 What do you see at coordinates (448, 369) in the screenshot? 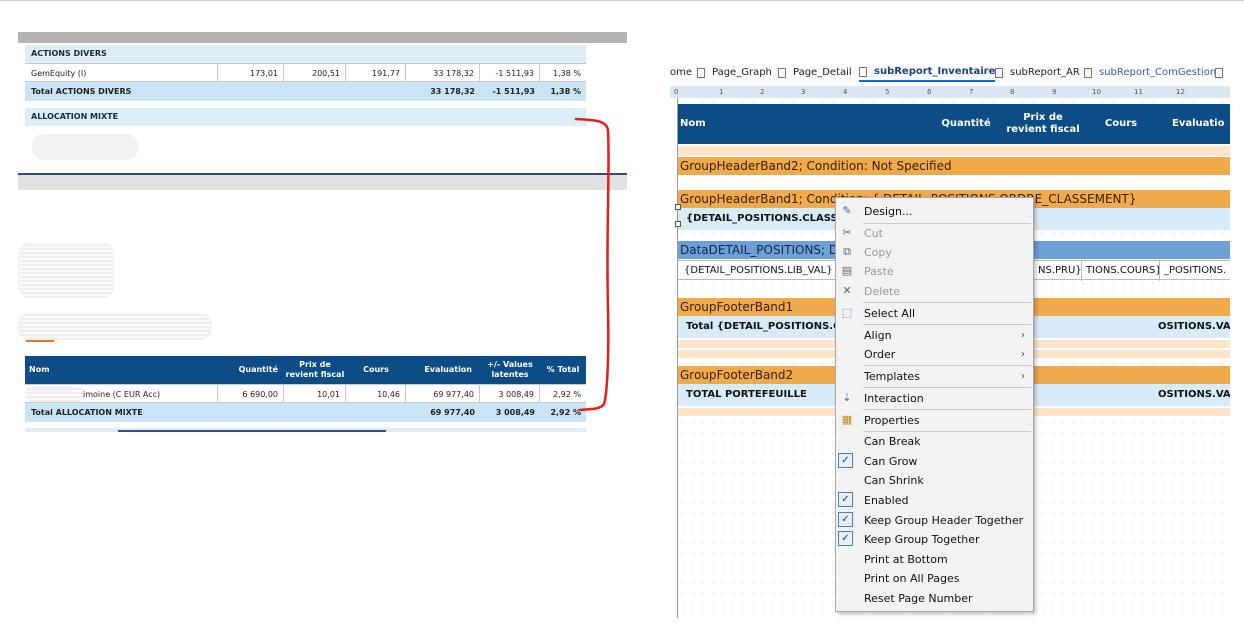
I see `header-evaluation: Evaluation` at bounding box center [448, 369].